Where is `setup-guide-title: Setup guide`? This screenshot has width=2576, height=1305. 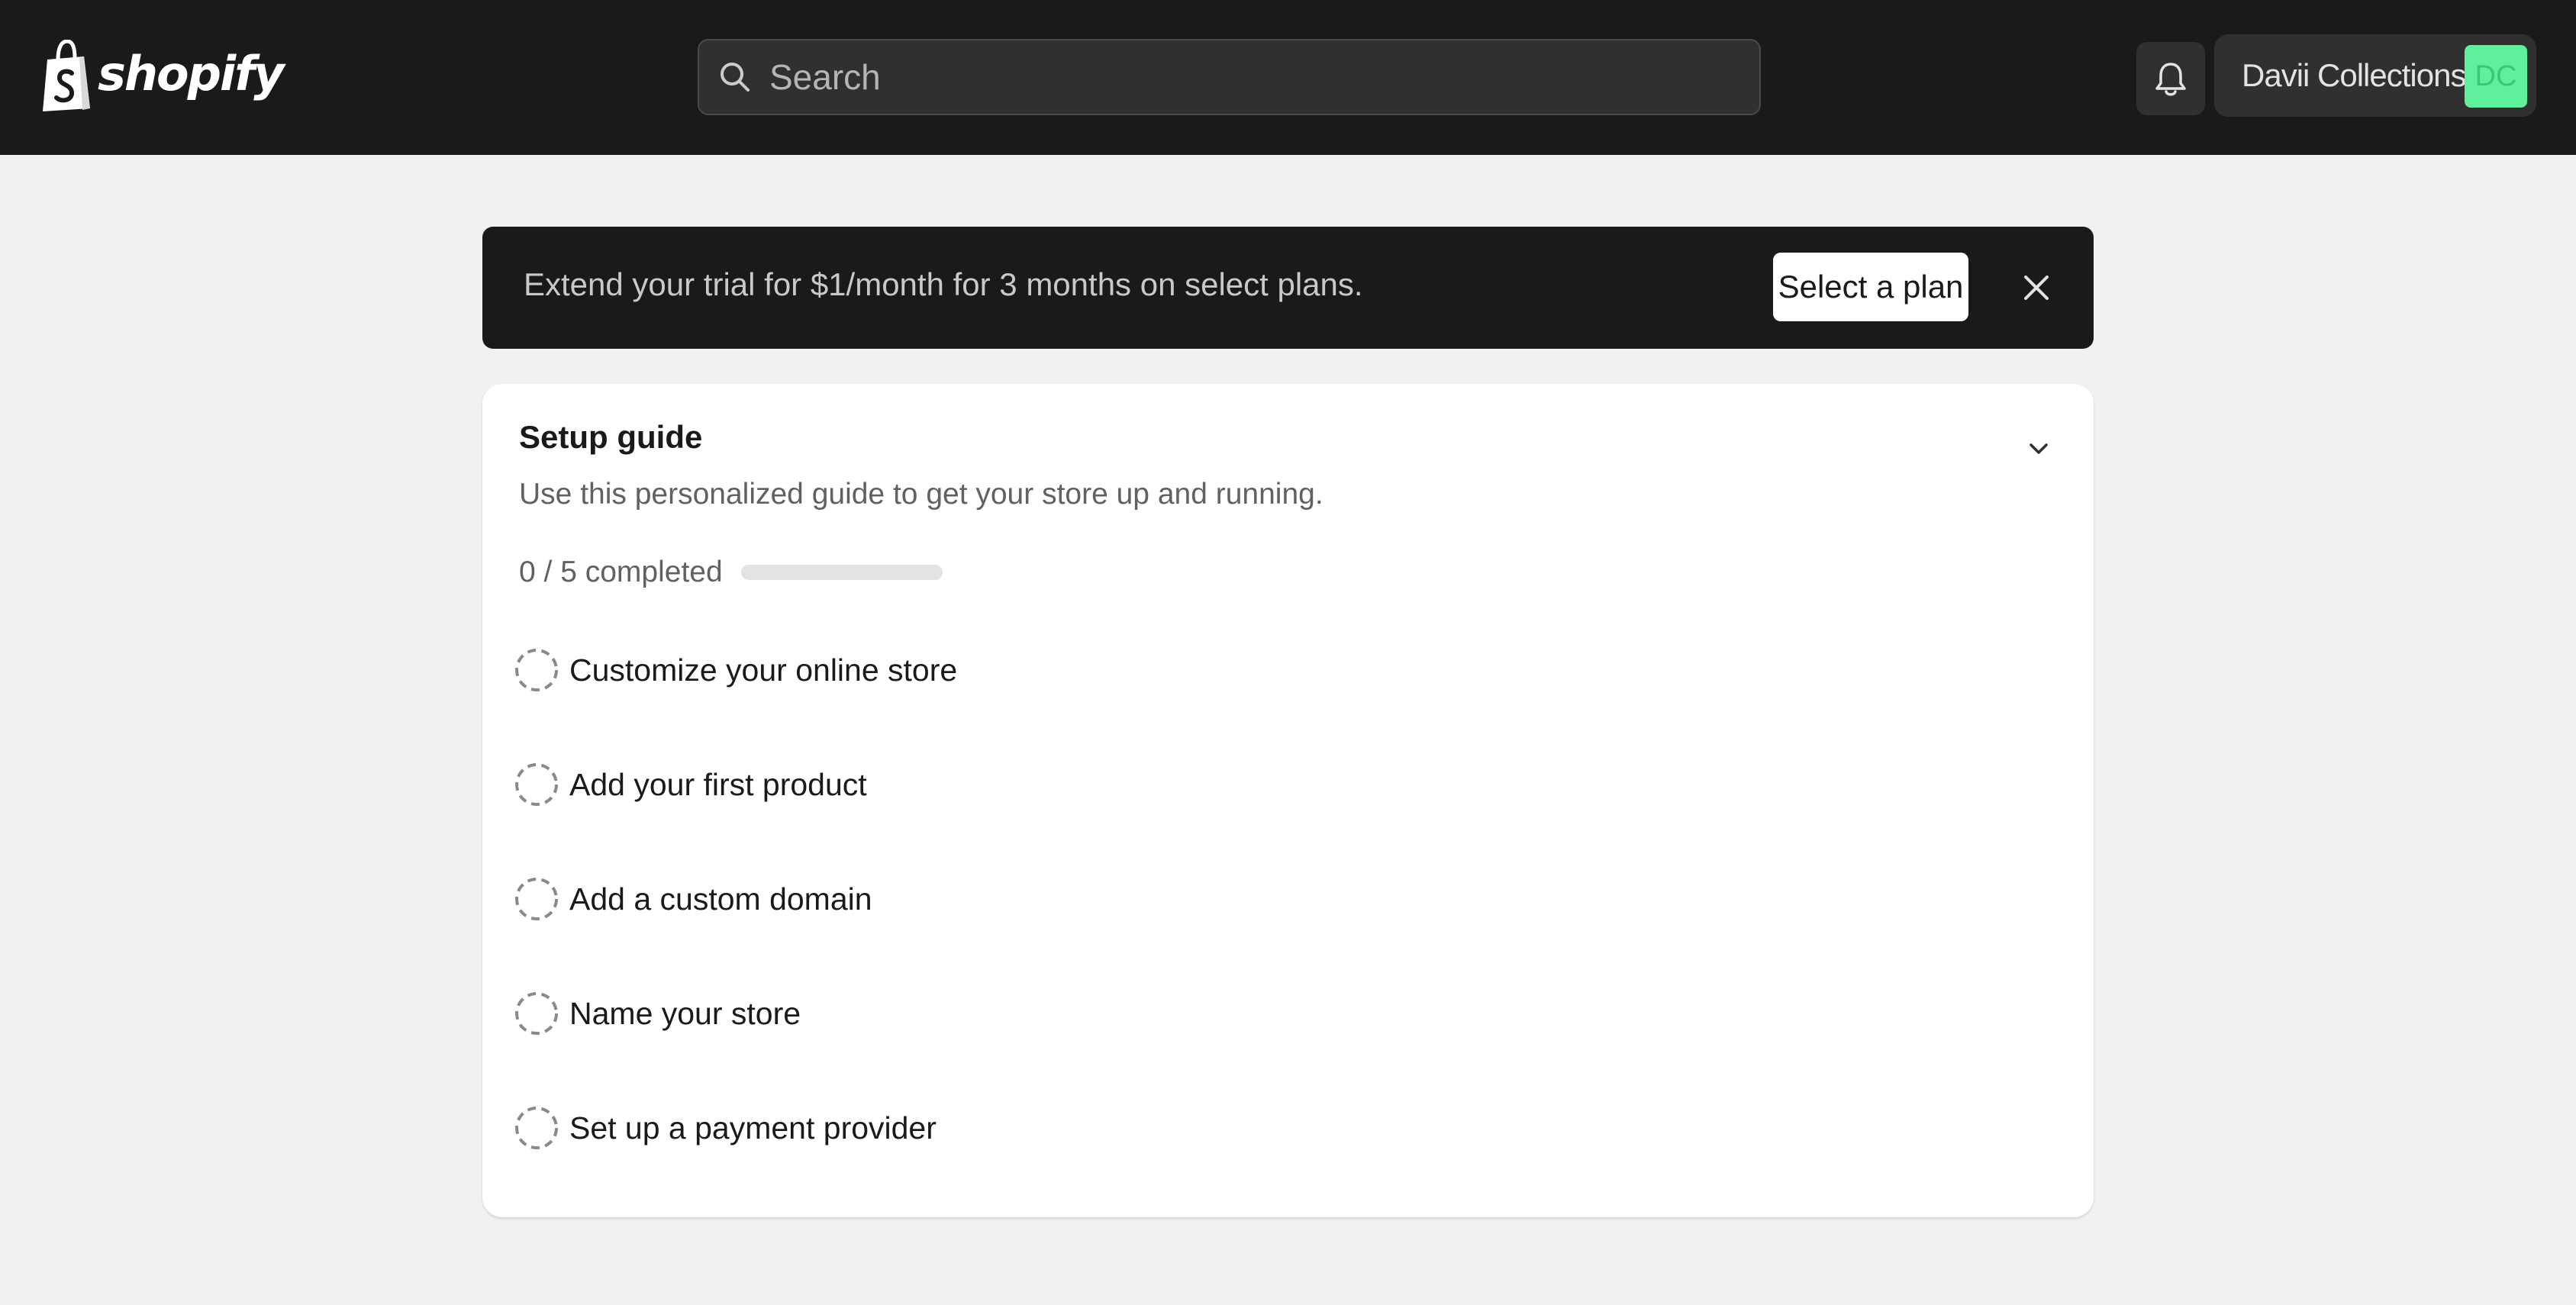 setup-guide-title: Setup guide is located at coordinates (611, 437).